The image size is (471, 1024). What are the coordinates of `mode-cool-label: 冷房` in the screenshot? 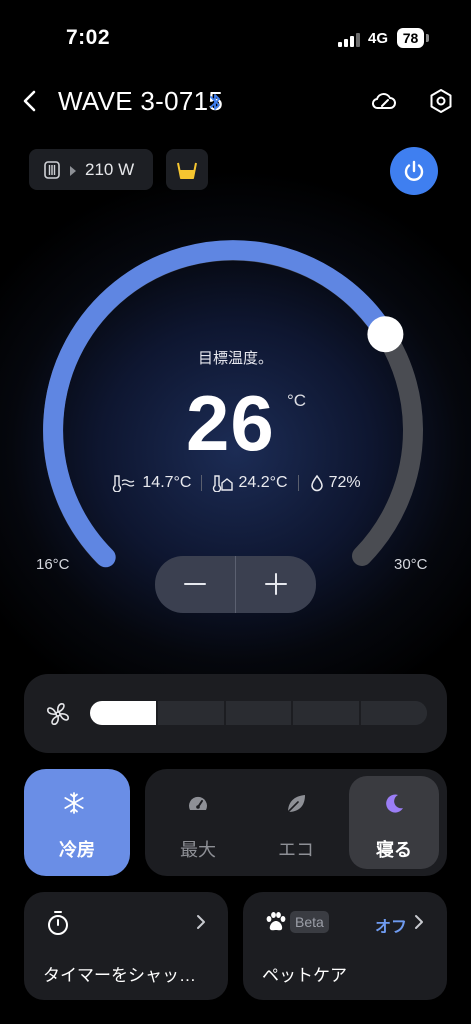 It's located at (77, 850).